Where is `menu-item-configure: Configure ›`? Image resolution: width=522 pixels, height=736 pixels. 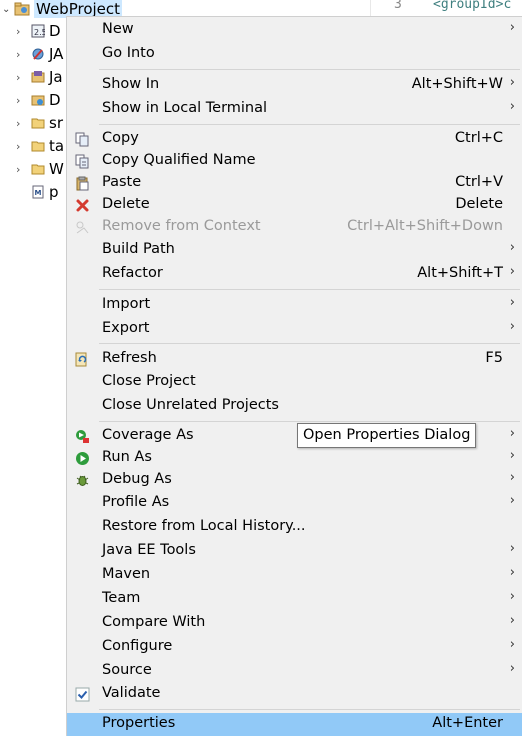 menu-item-configure: Configure › is located at coordinates (294, 647).